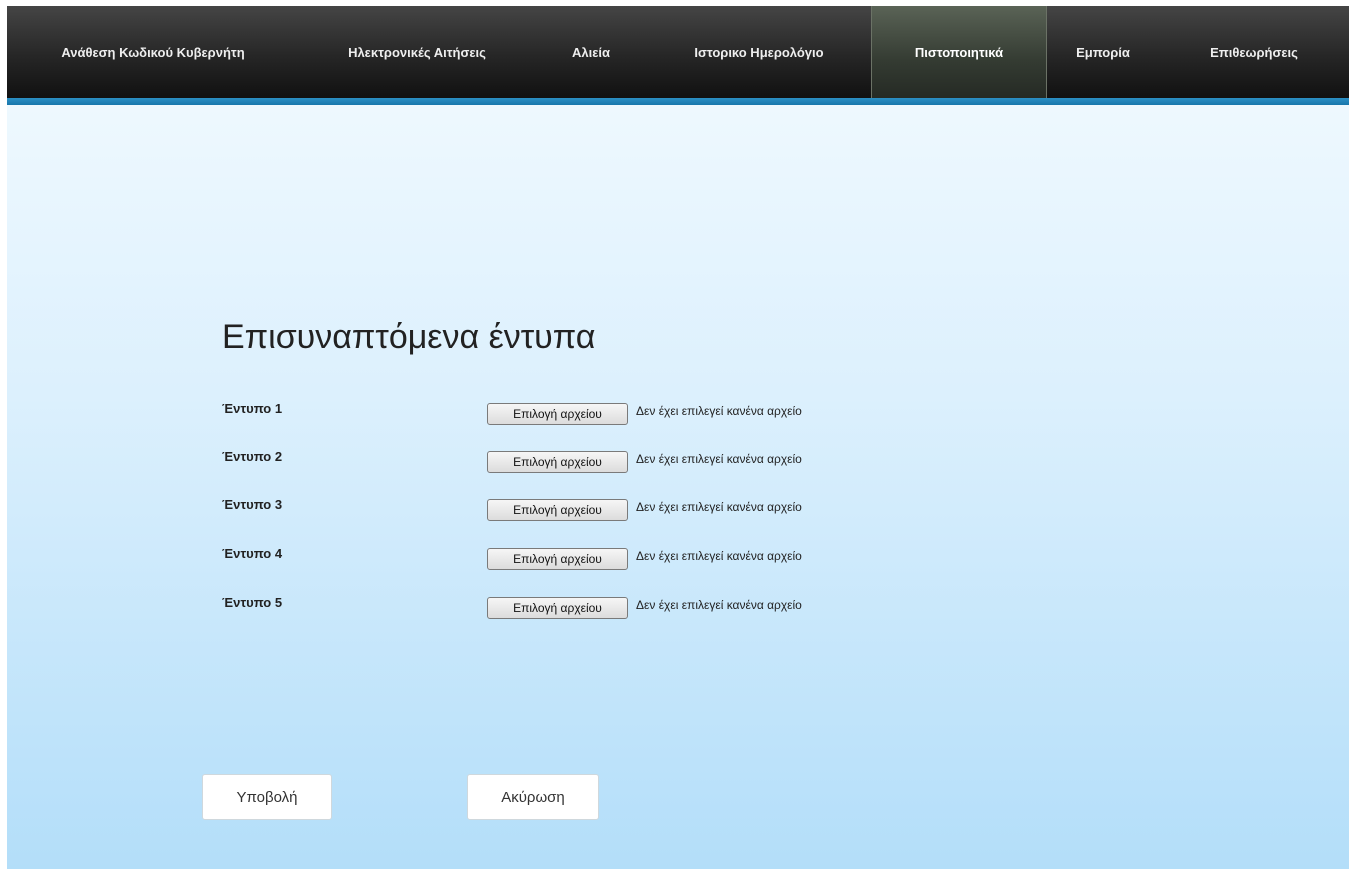 This screenshot has height=869, width=1349. What do you see at coordinates (252, 456) in the screenshot?
I see `attachment-label: Έντυπο 2` at bounding box center [252, 456].